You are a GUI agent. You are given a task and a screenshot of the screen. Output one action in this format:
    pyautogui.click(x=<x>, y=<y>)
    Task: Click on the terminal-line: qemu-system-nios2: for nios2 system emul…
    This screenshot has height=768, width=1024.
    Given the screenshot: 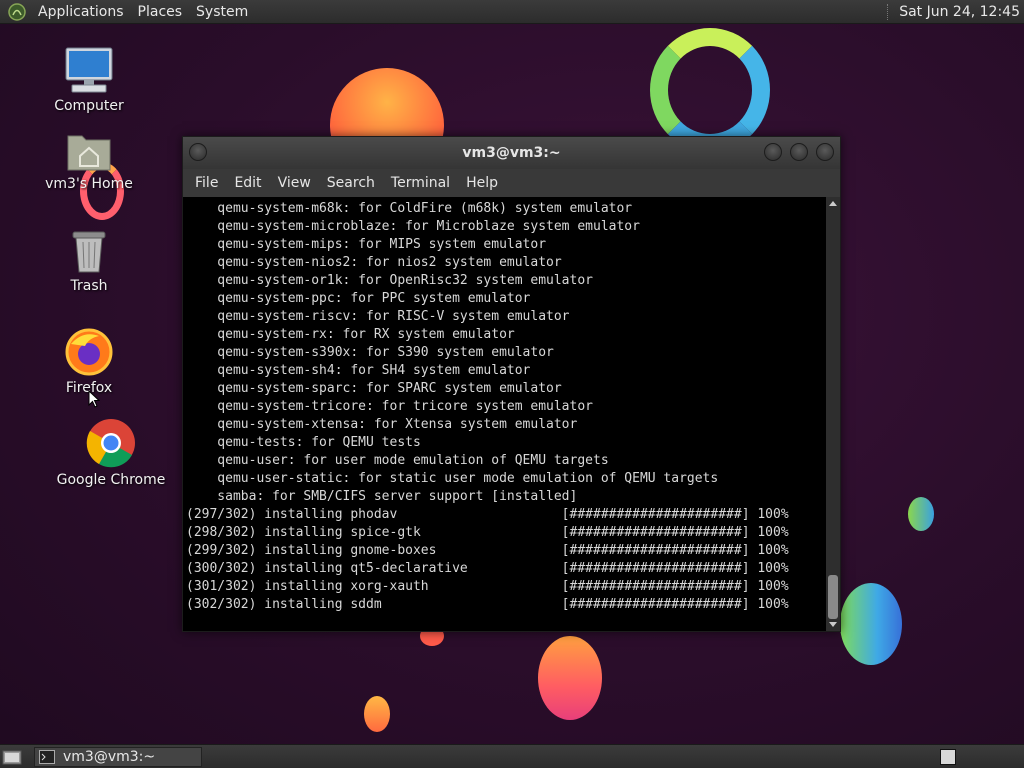 What is the action you would take?
    pyautogui.click(x=374, y=262)
    